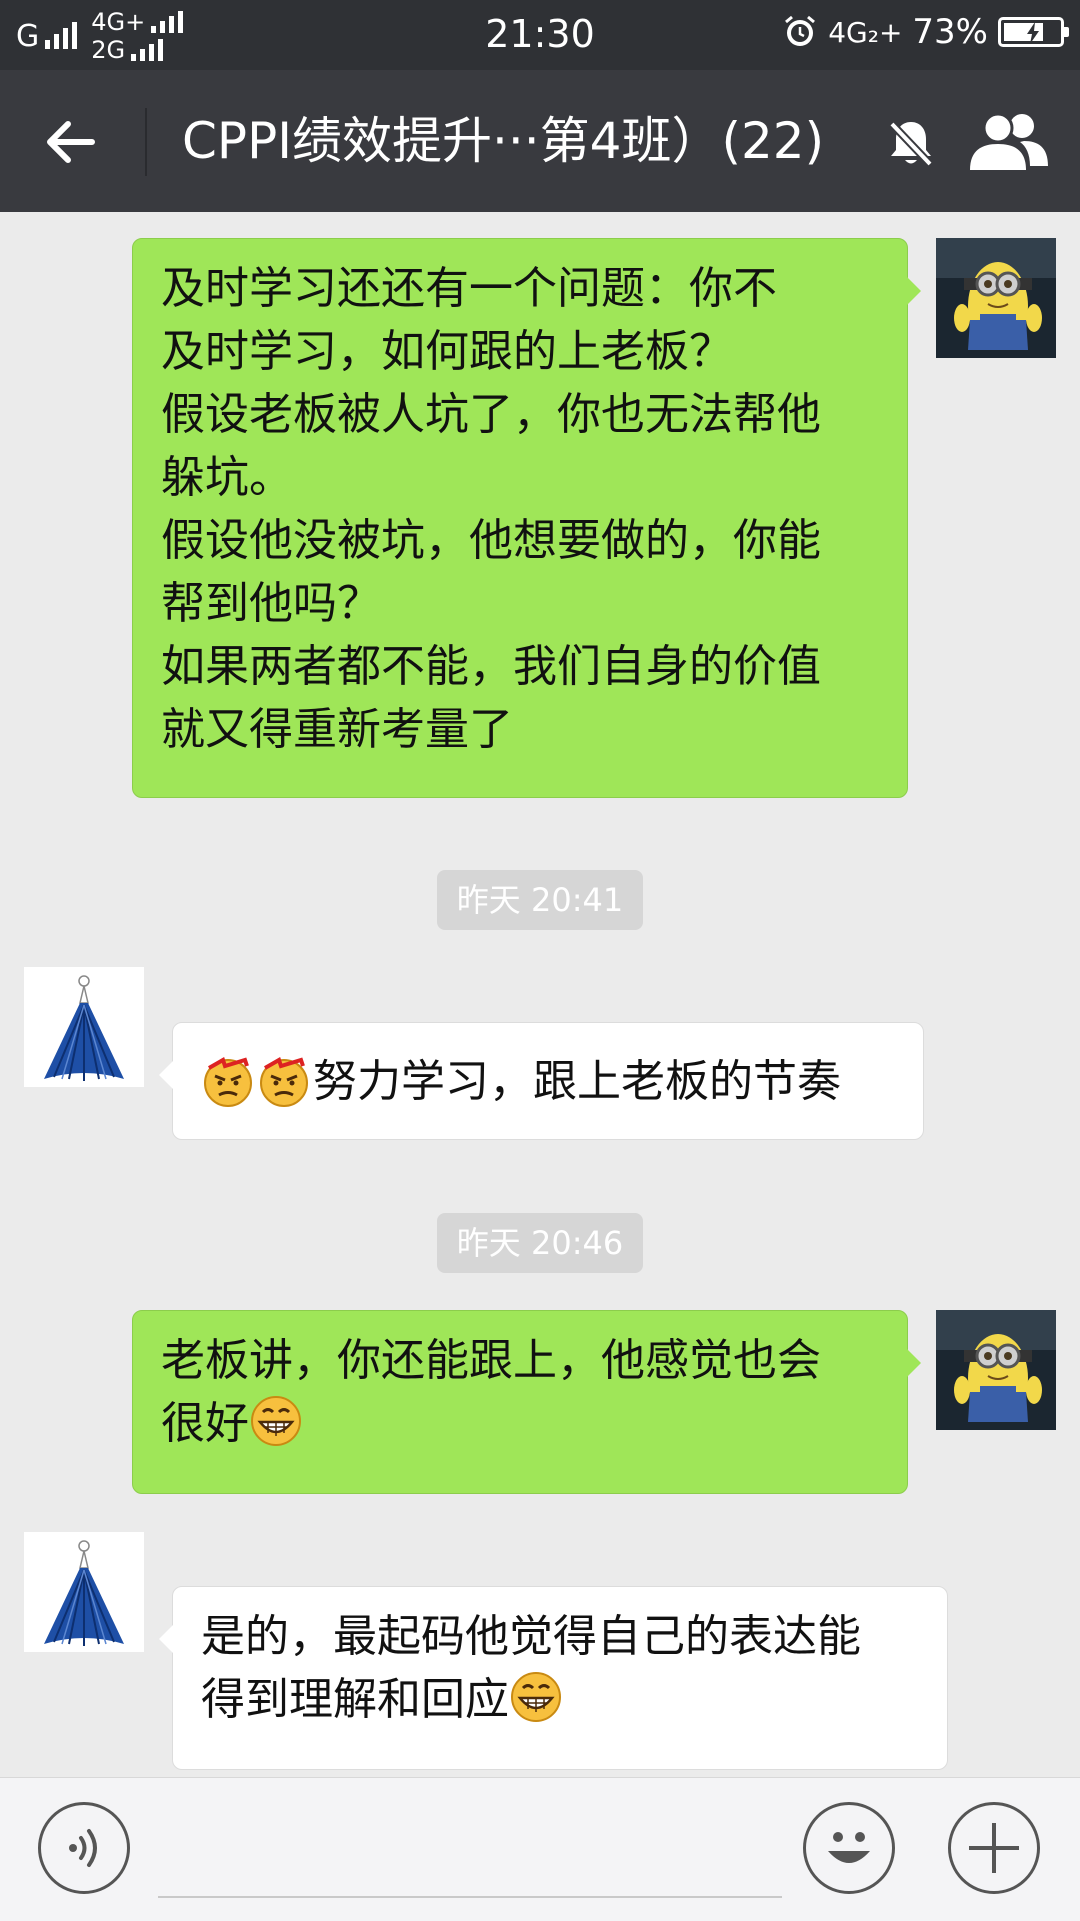 This screenshot has height=1921, width=1080. Describe the element at coordinates (540, 35) in the screenshot. I see `status-bar: G 4G+ 2G 21:30 4G₂+ 73%` at that location.